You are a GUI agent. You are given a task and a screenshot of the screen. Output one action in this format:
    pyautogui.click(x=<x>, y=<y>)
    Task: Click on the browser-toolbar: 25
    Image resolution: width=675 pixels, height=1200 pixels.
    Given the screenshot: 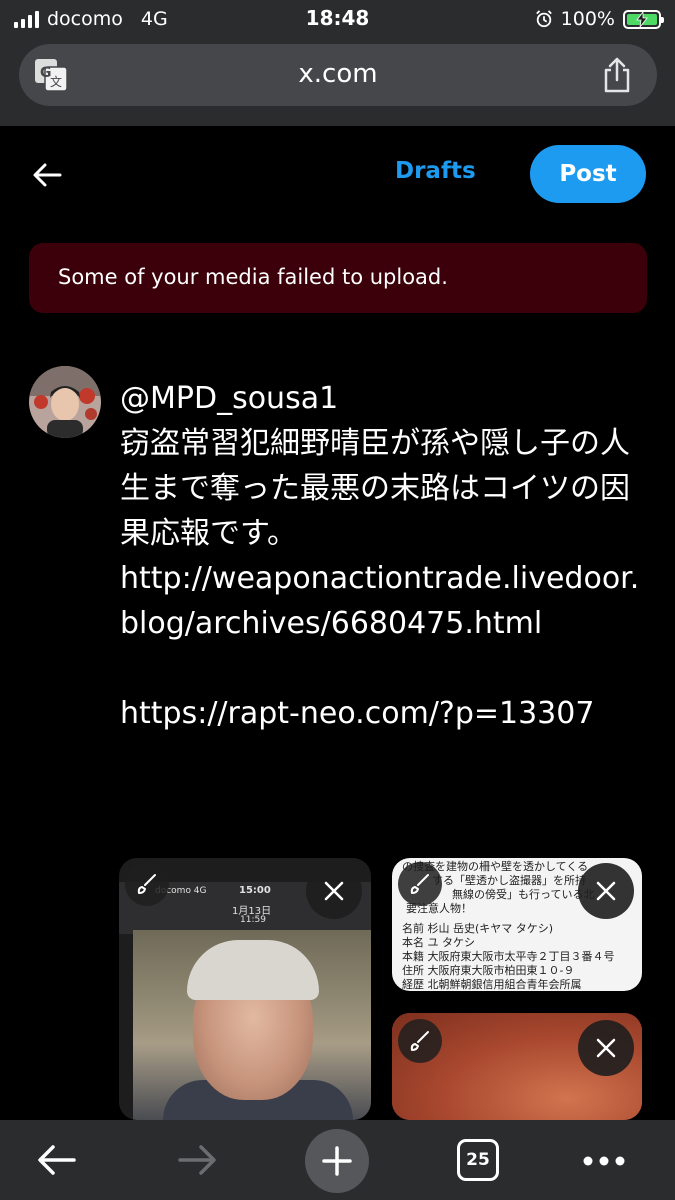 What is the action you would take?
    pyautogui.click(x=337, y=1160)
    